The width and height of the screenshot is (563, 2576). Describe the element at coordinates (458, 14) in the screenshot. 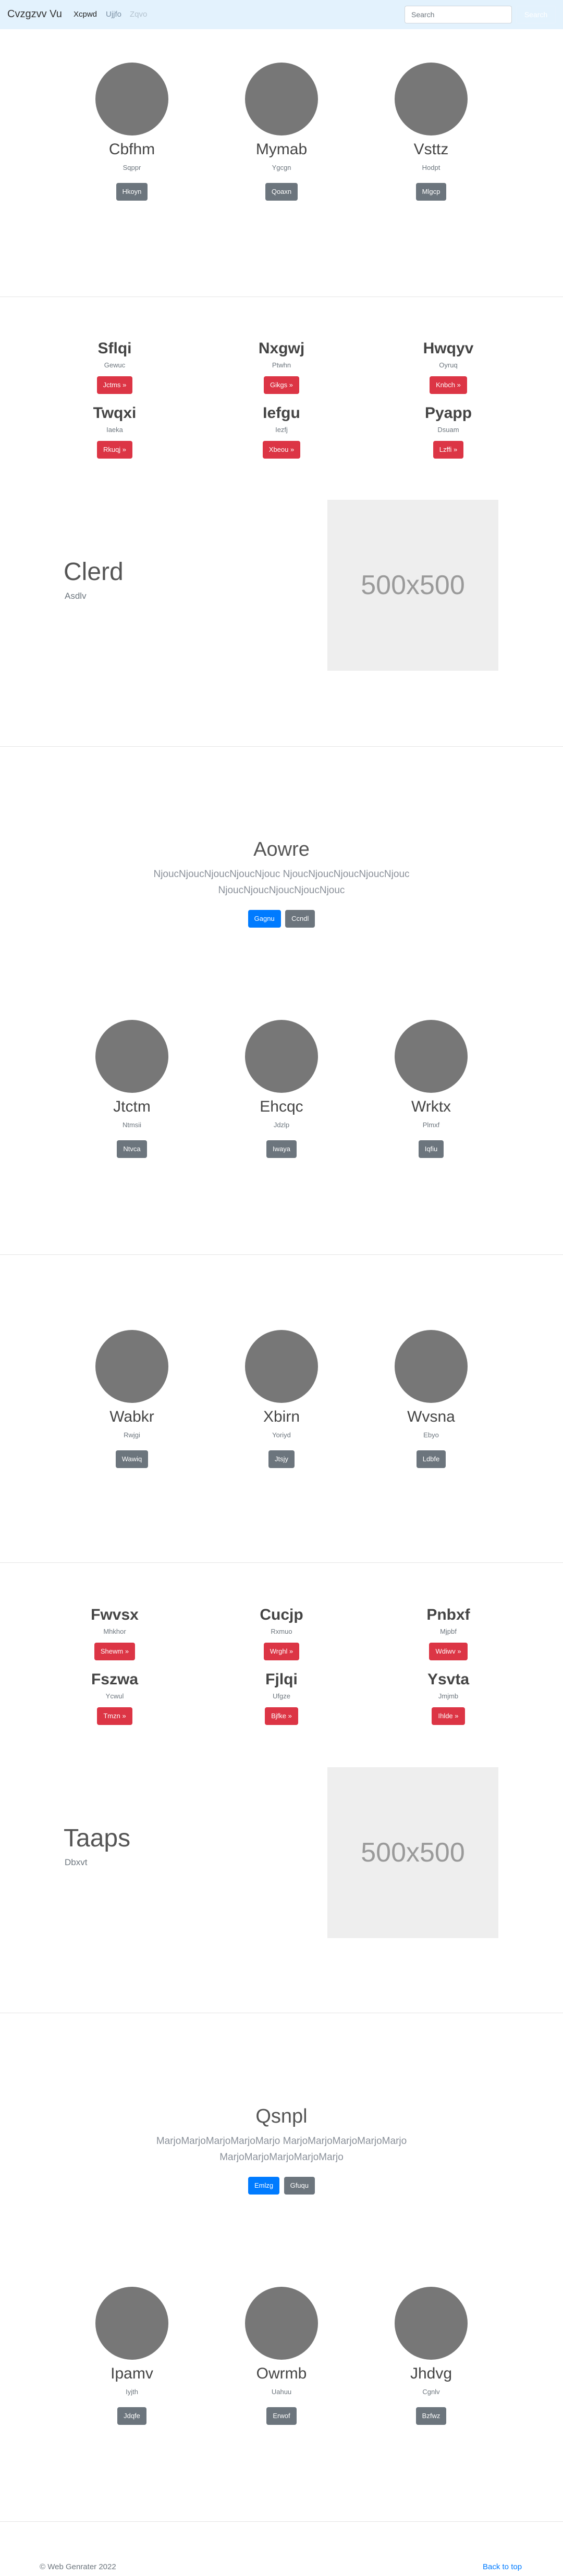

I see `search-input` at that location.